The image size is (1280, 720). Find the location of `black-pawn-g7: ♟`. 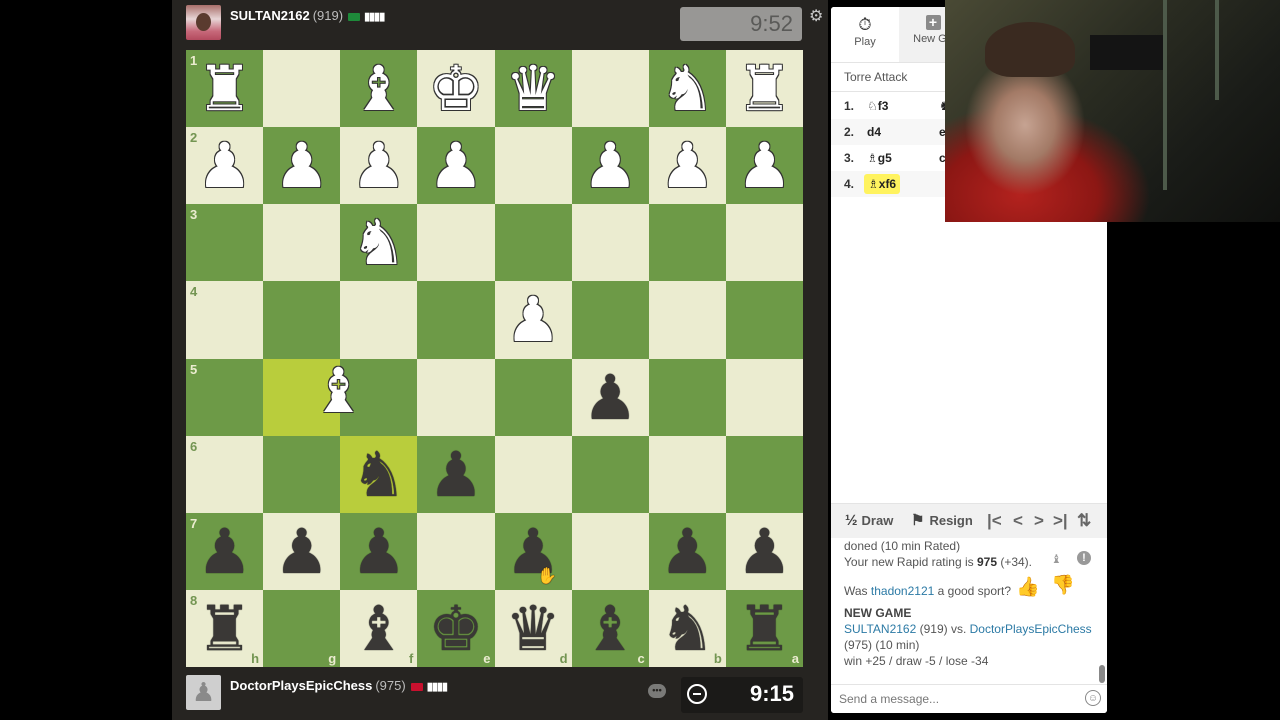

black-pawn-g7: ♟ is located at coordinates (301, 551).